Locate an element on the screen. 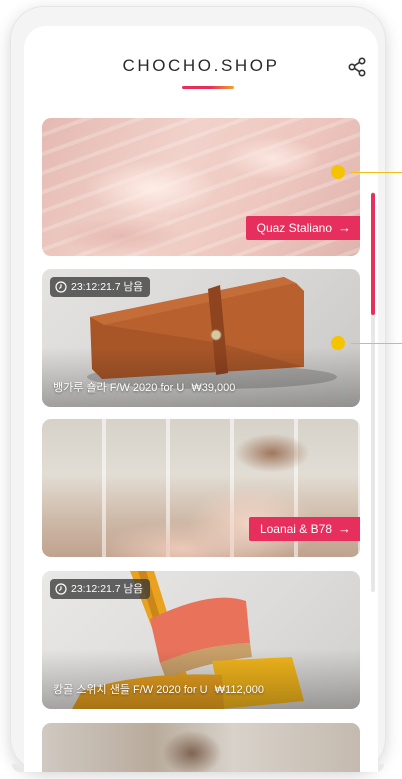 This screenshot has width=402, height=779. product-card-partial is located at coordinates (201, 747).